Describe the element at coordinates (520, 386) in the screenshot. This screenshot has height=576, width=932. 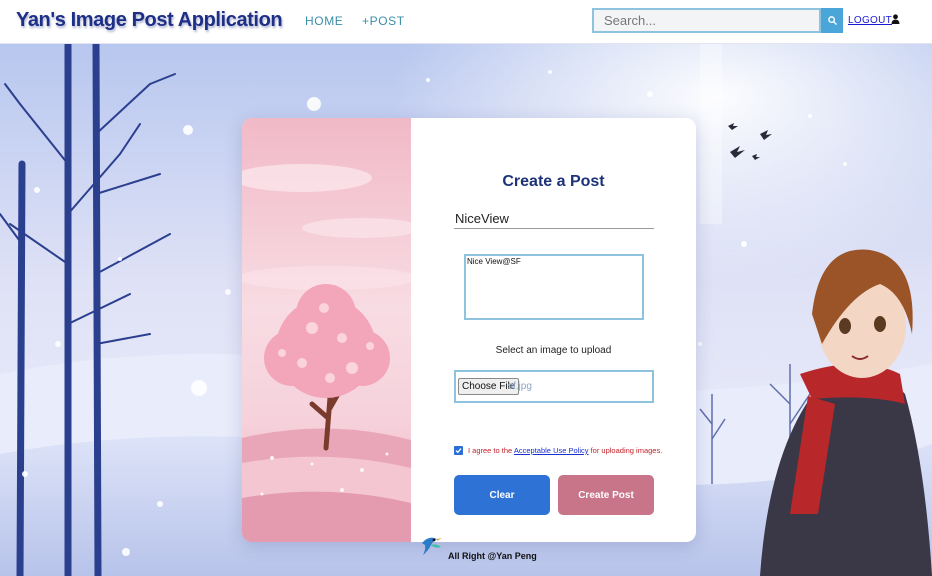
I see `selected-file-name: sf.jpg` at that location.